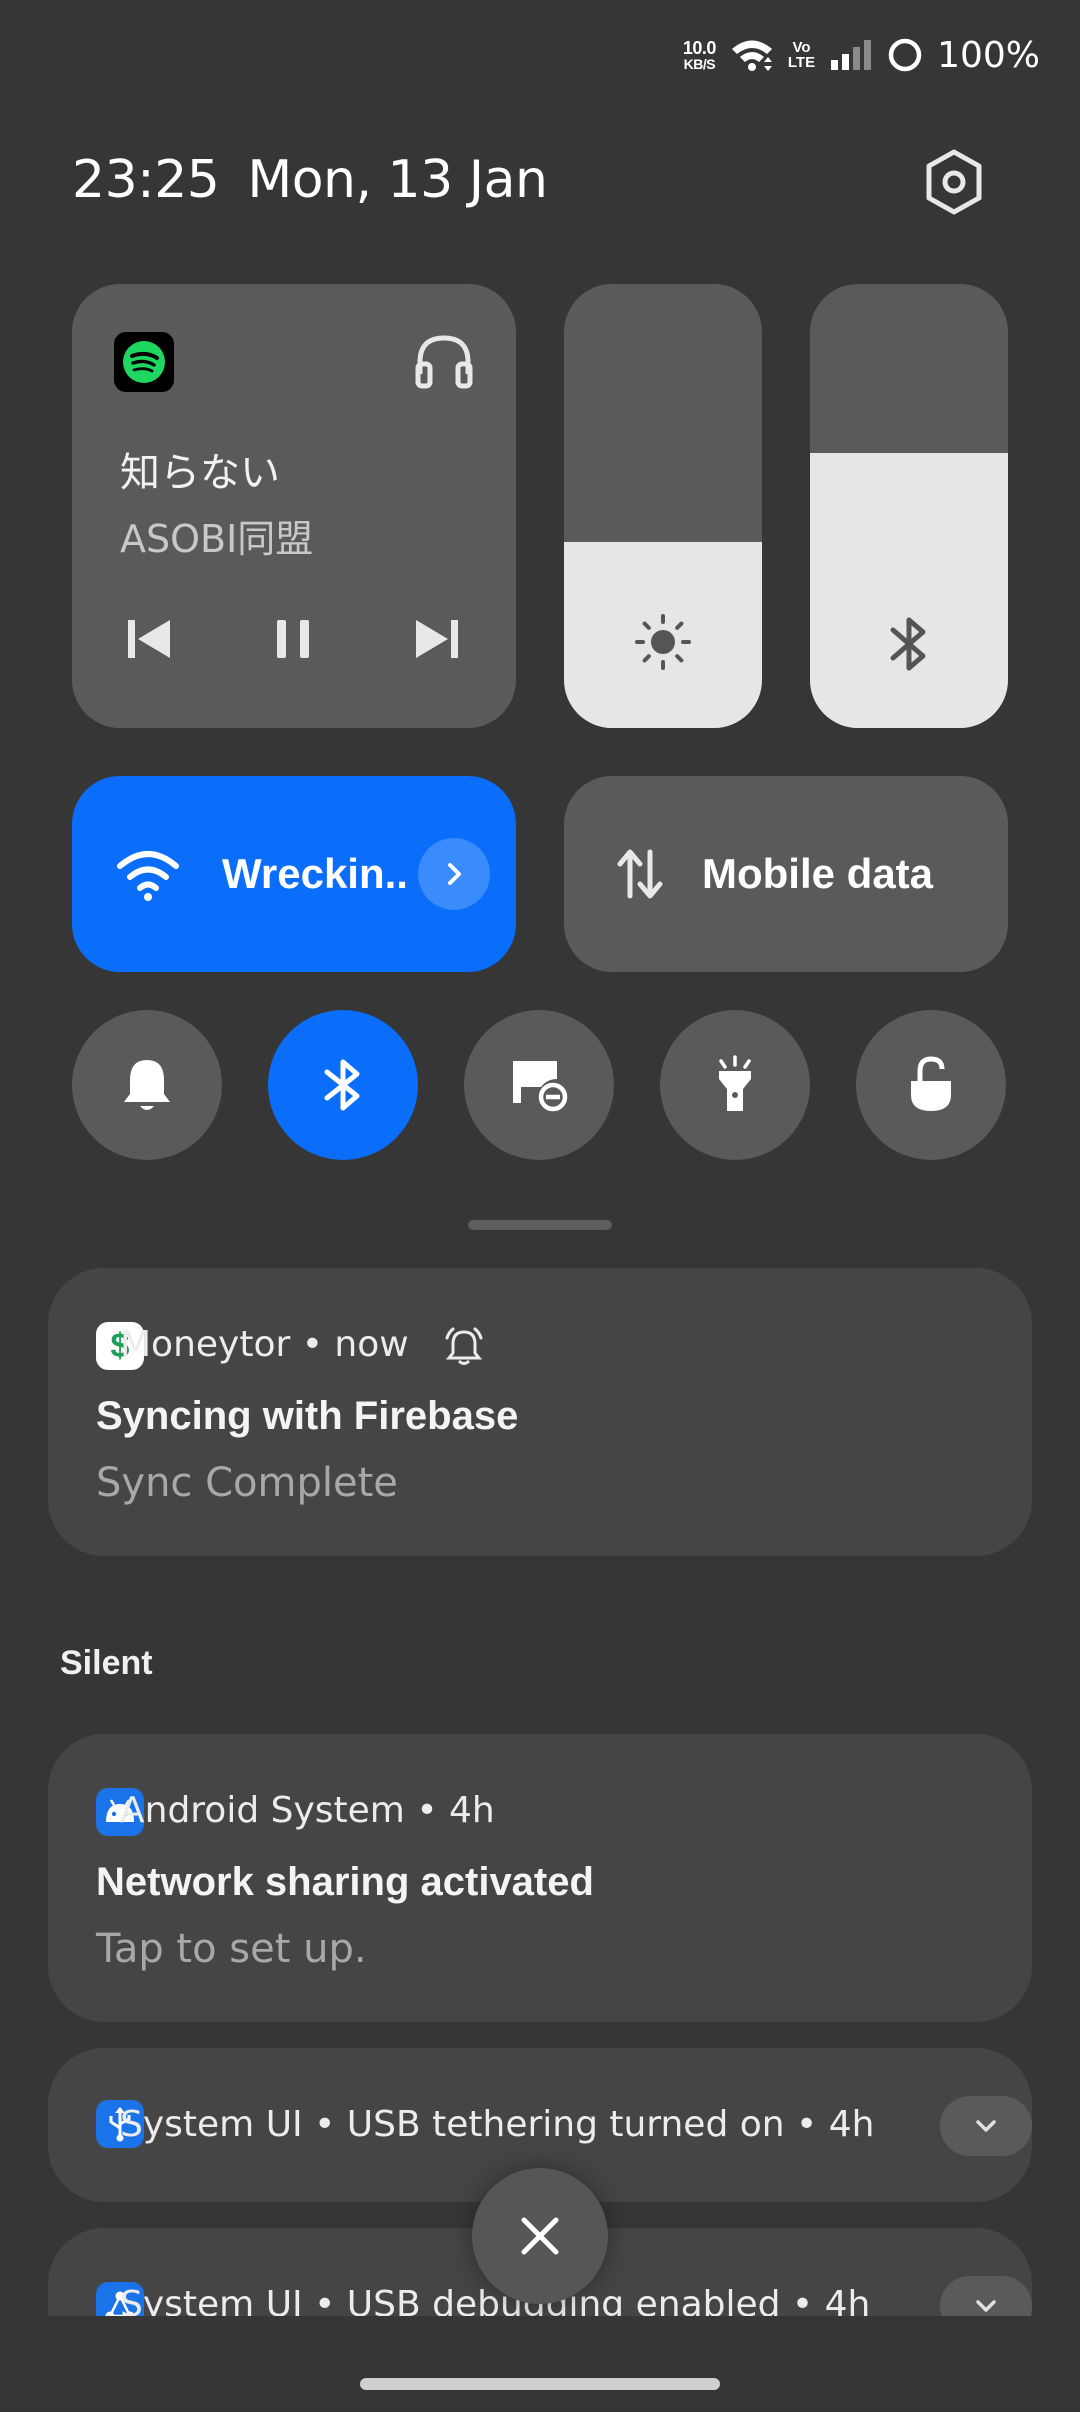 The width and height of the screenshot is (1080, 2412). I want to click on bell-icon, so click(147, 1085).